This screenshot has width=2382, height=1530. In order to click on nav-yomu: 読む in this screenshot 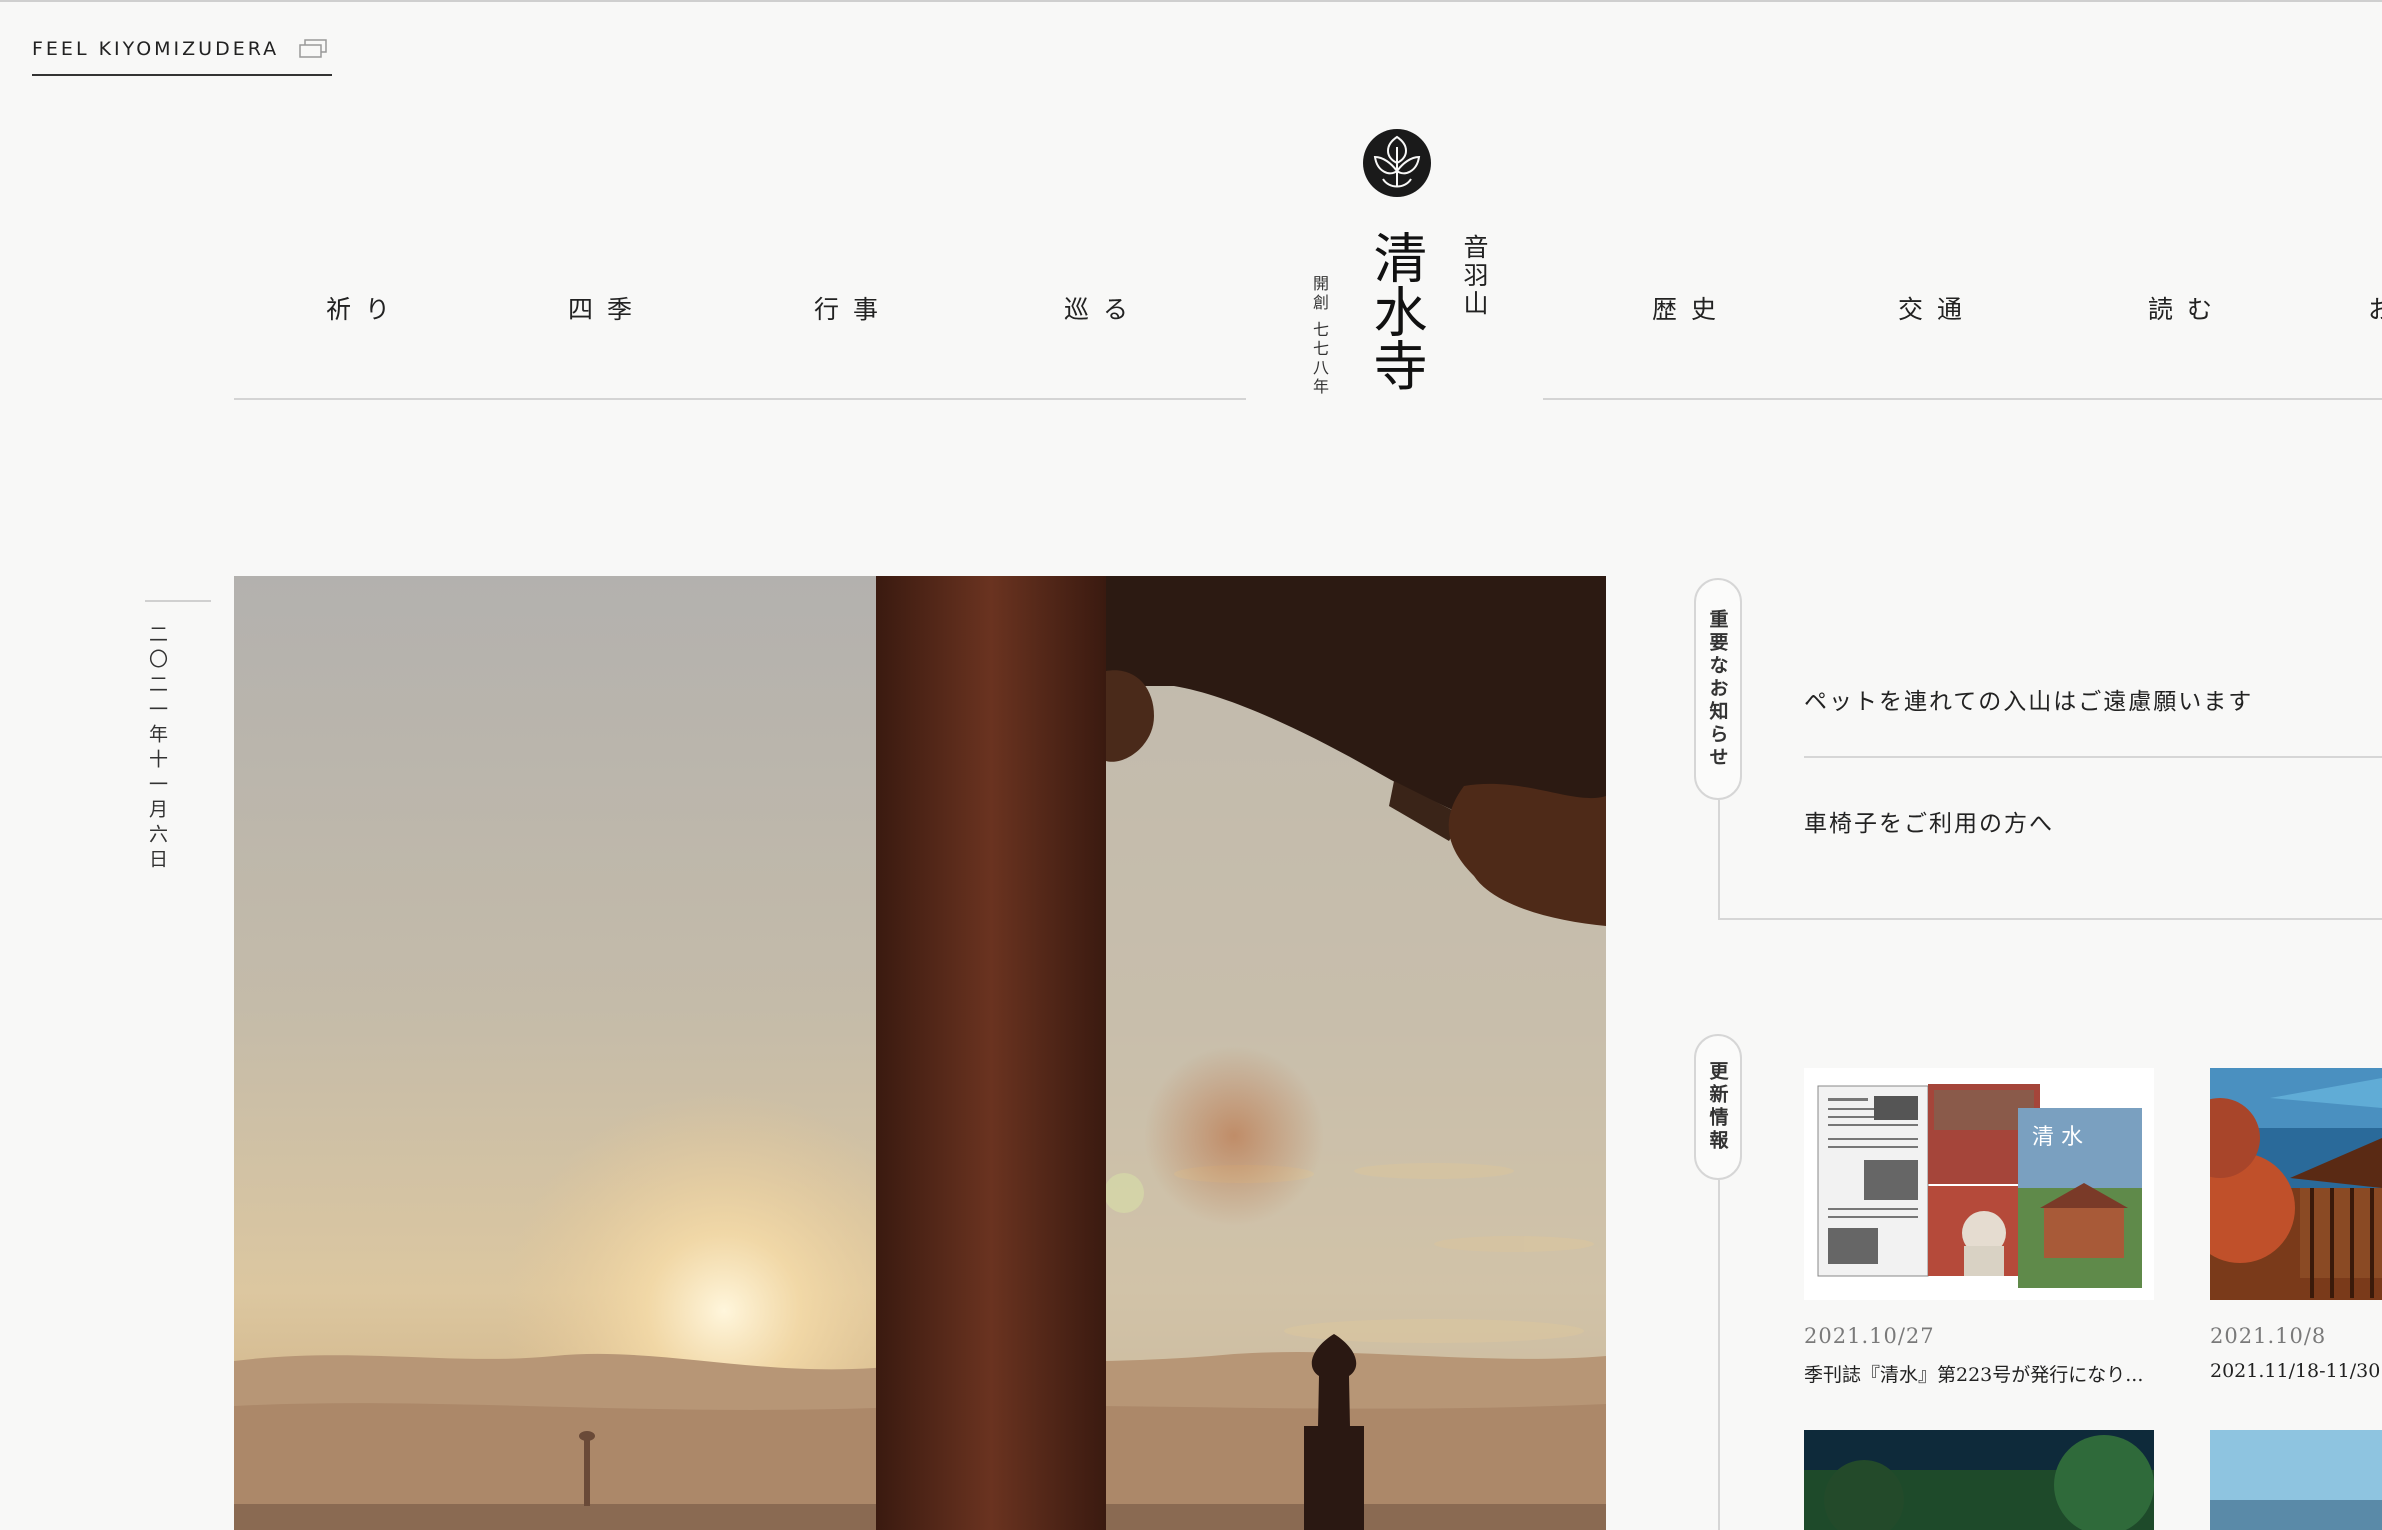, I will do `click(2187, 308)`.